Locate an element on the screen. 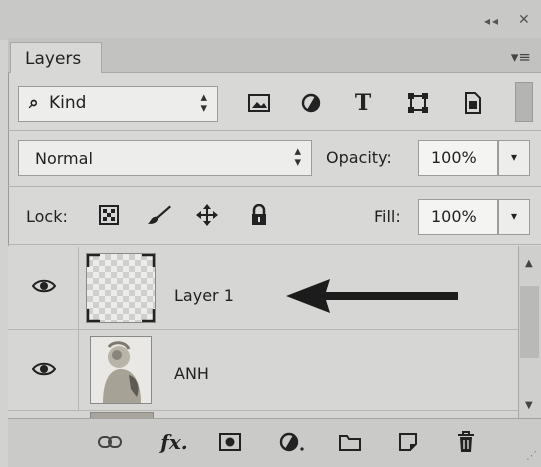 This screenshot has height=467, width=541. tab-layers-label: Layers is located at coordinates (53, 59).